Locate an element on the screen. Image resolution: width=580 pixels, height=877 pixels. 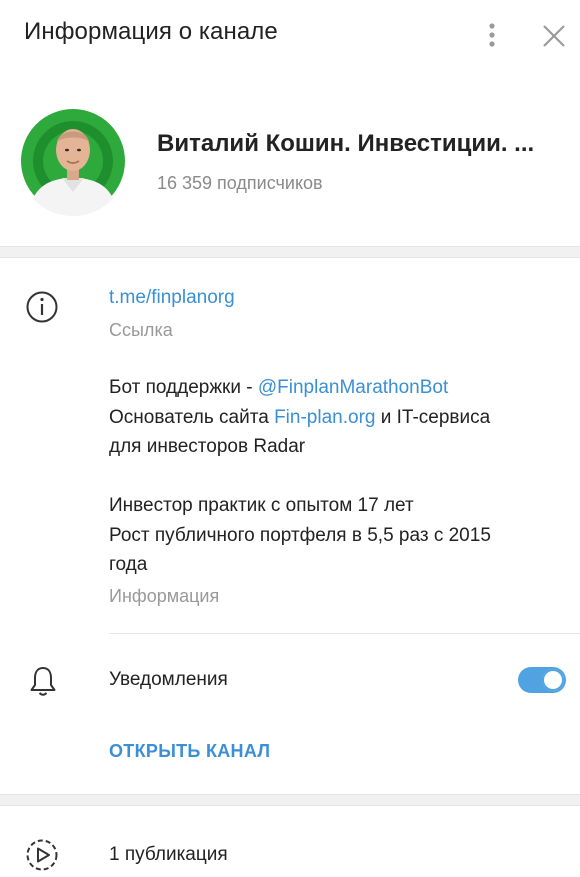
description-text: Основатель сайта is located at coordinates (192, 417).